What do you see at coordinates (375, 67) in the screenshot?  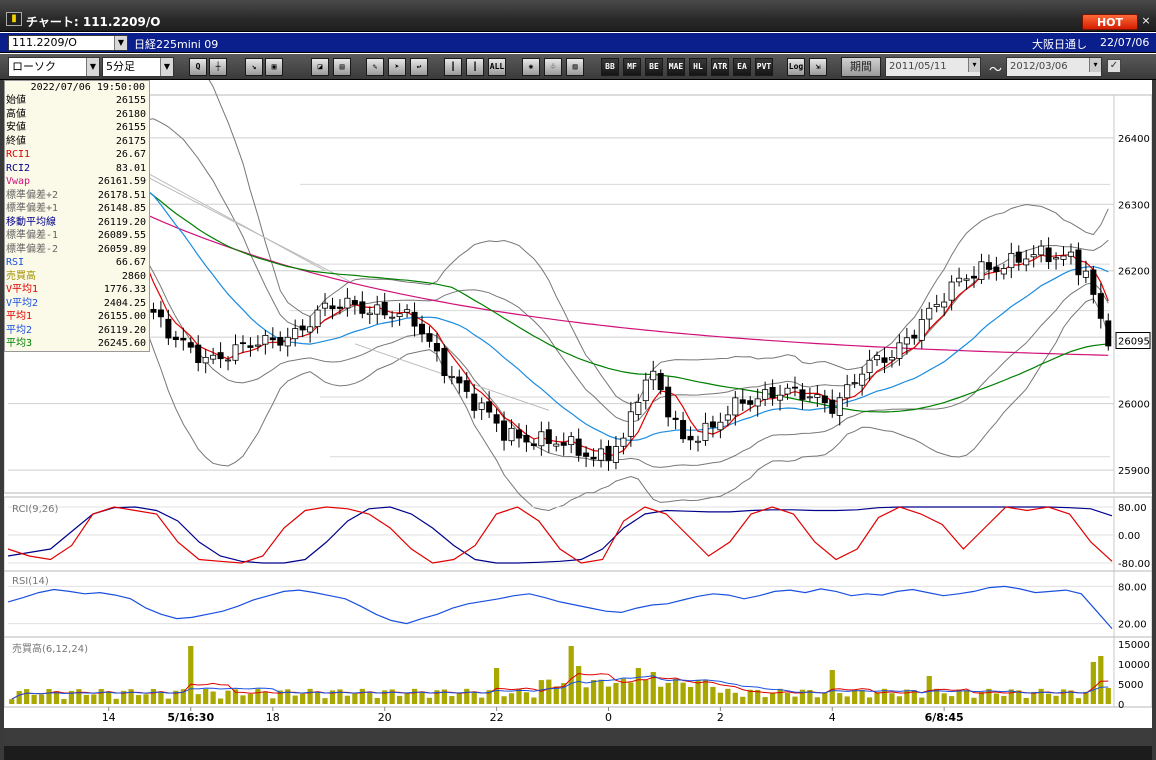 I see `pen-tool: ✎` at bounding box center [375, 67].